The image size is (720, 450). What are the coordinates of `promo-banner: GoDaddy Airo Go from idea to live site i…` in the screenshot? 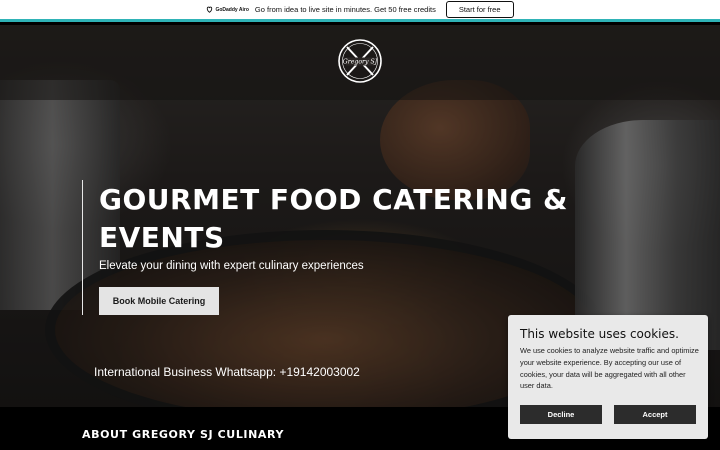 It's located at (360, 11).